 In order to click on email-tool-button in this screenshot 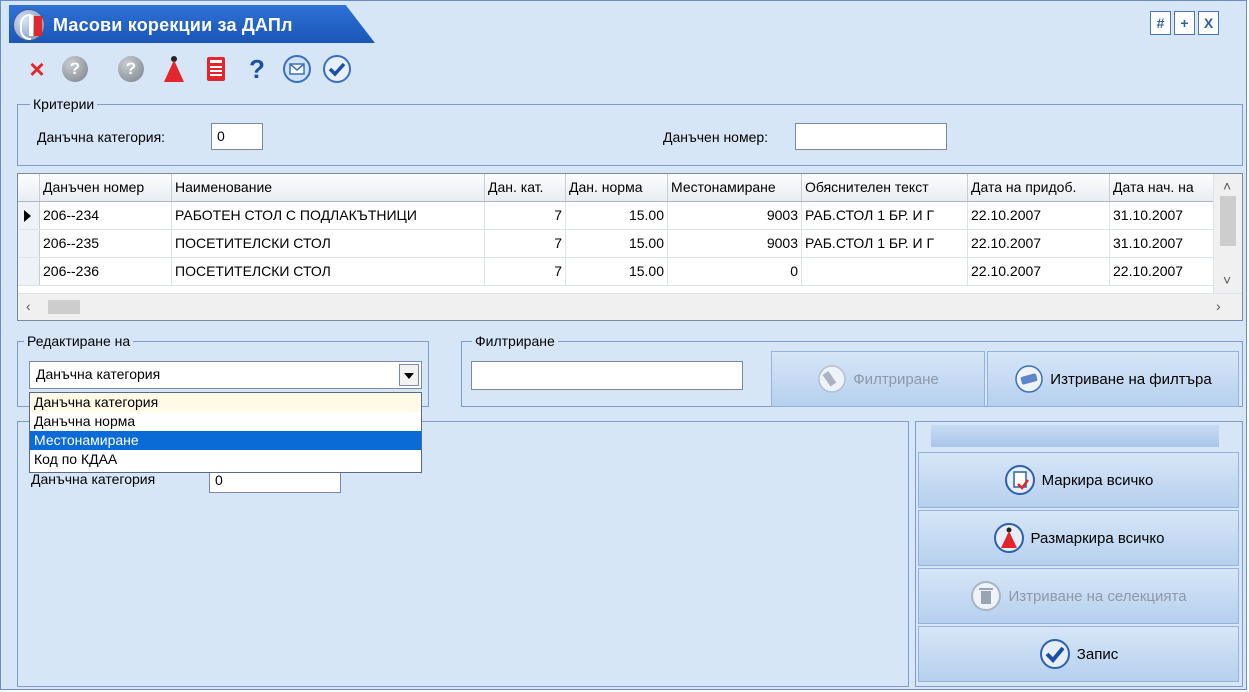, I will do `click(297, 69)`.